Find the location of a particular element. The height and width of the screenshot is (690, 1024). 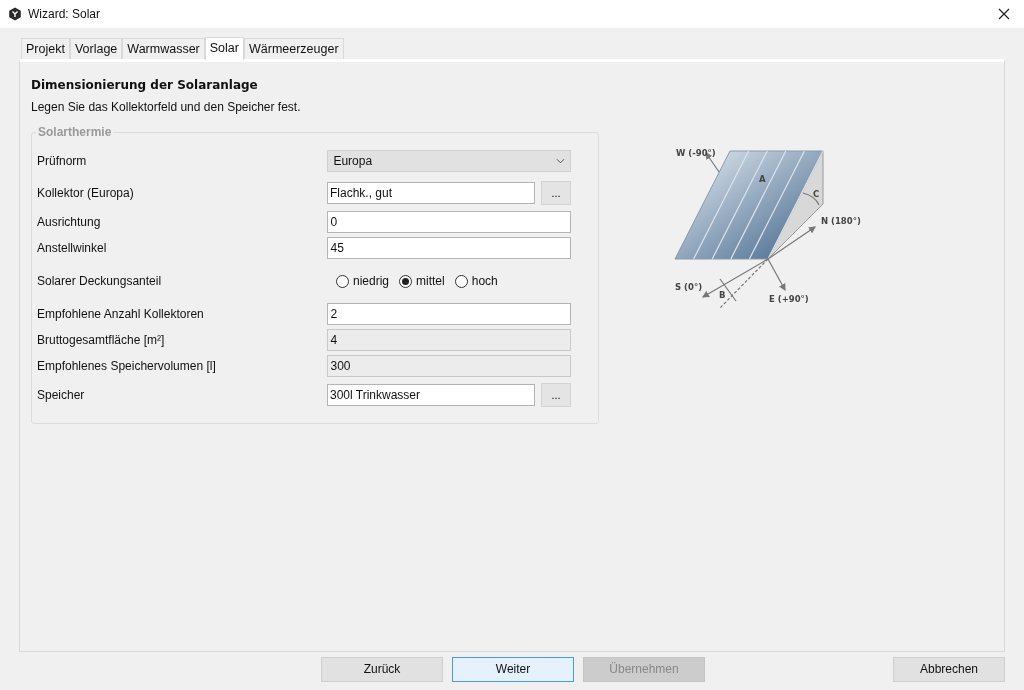

field-label: Anstellwinkel is located at coordinates (72, 248).